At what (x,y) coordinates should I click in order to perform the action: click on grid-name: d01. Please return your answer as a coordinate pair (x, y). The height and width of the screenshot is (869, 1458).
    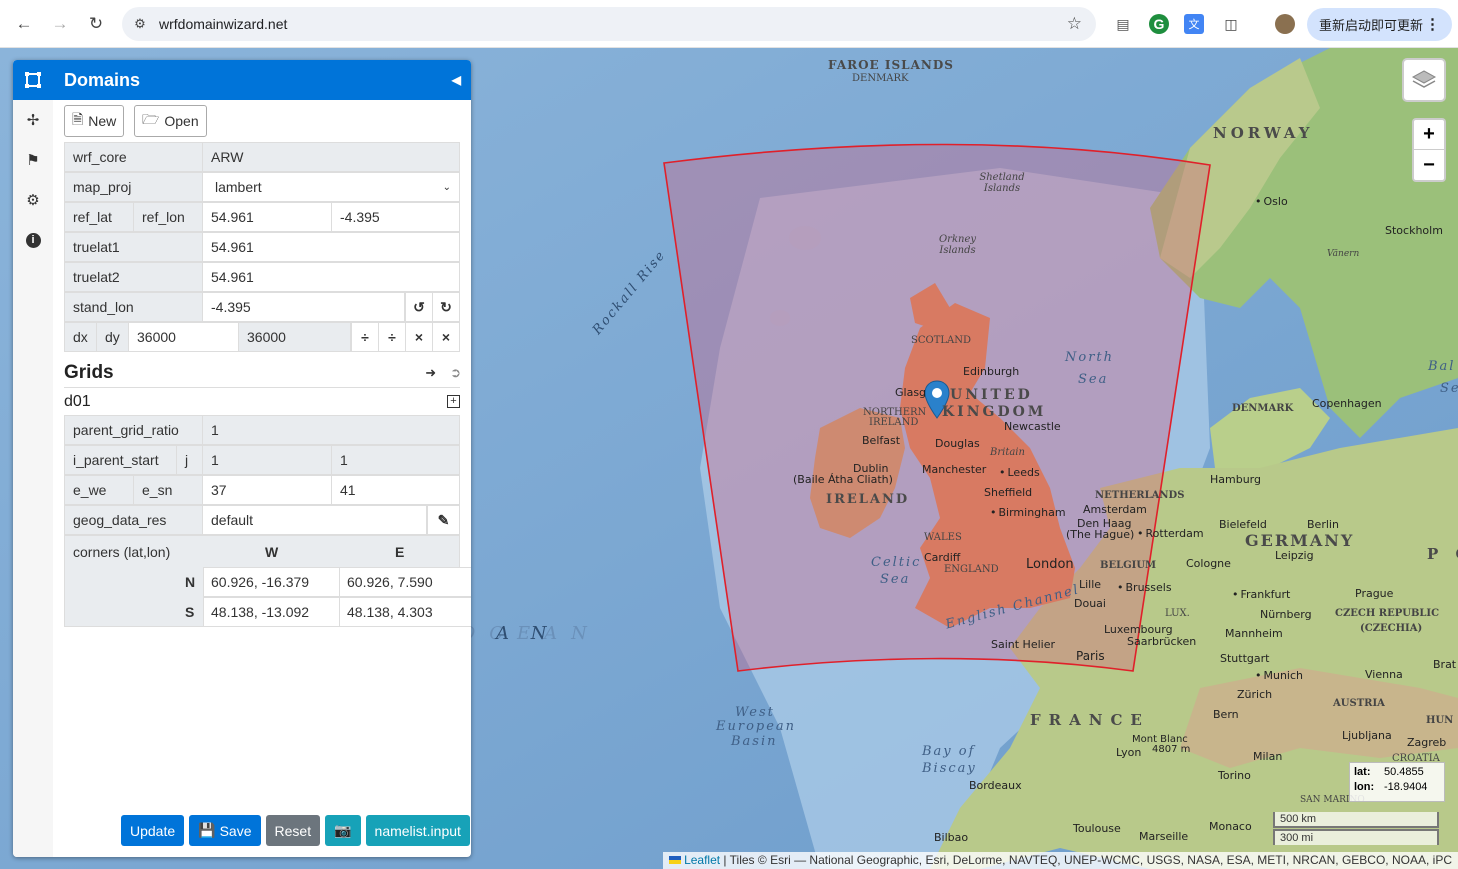
    Looking at the image, I should click on (77, 401).